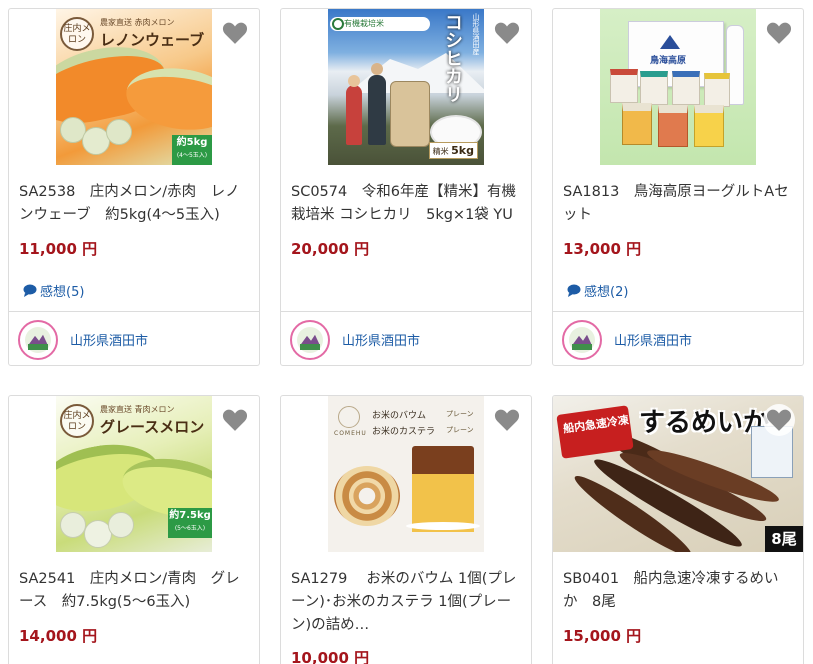 Image resolution: width=813 pixels, height=664 pixels. I want to click on count-badge: (4～5玉入), so click(192, 155).